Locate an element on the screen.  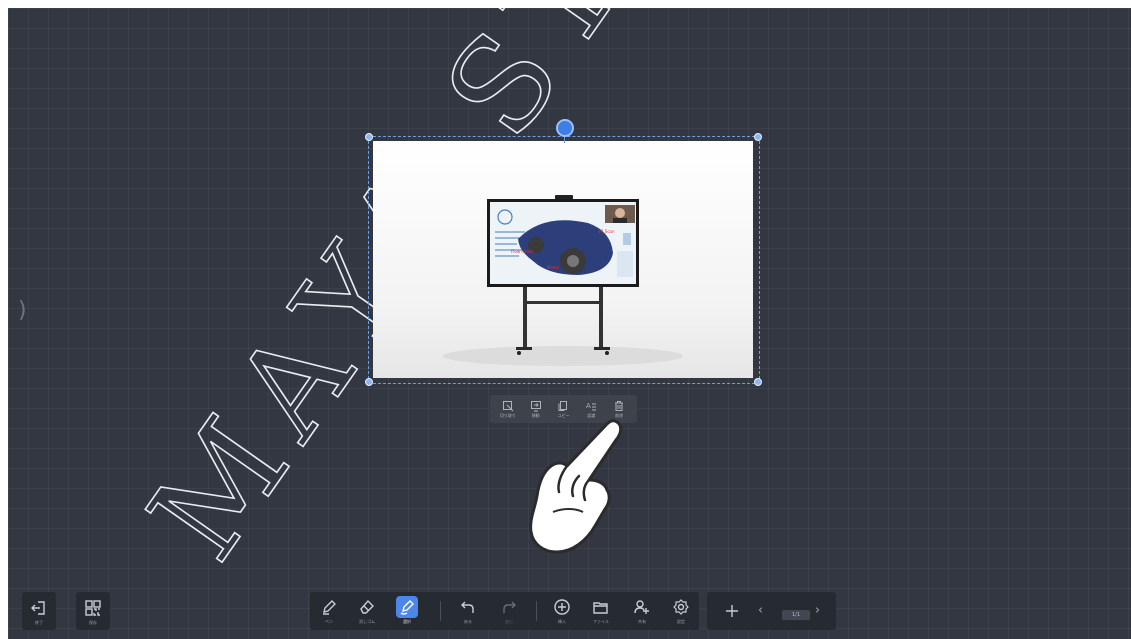
page-panel is located at coordinates (771, 611).